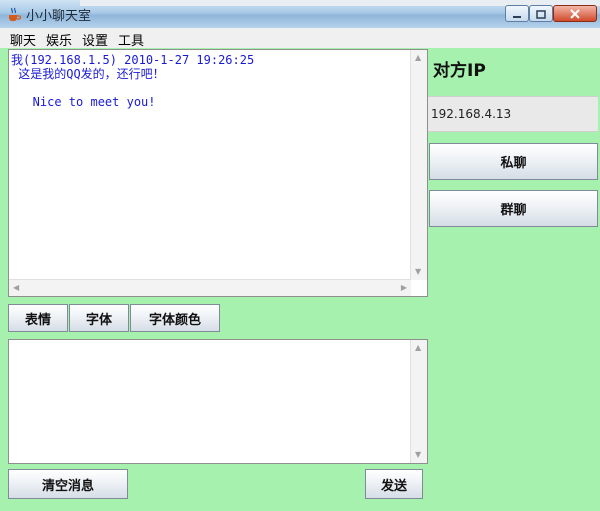 The height and width of the screenshot is (511, 600). What do you see at coordinates (513, 161) in the screenshot?
I see `private-chat-button: 私聊` at bounding box center [513, 161].